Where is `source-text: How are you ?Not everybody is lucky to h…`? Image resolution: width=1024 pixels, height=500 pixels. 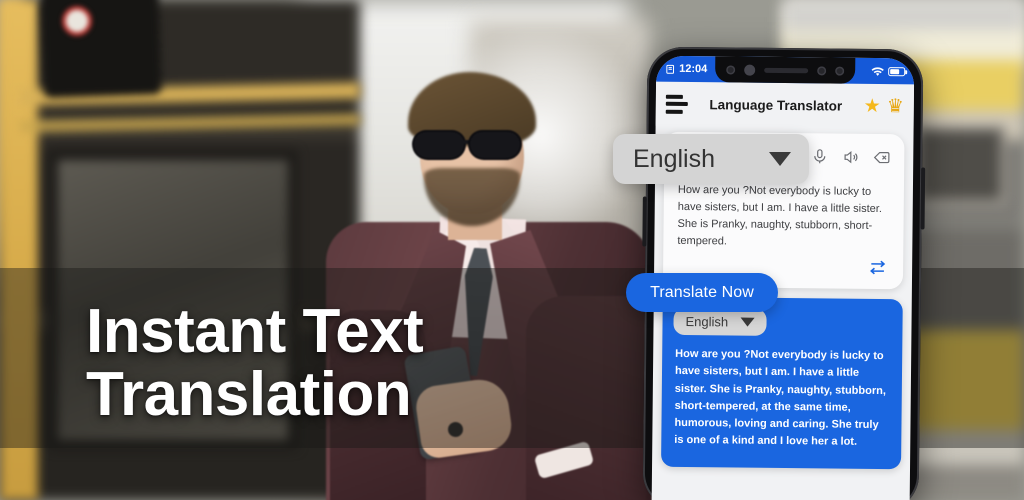 source-text: How are you ?Not everybody is lucky to h… is located at coordinates (783, 217).